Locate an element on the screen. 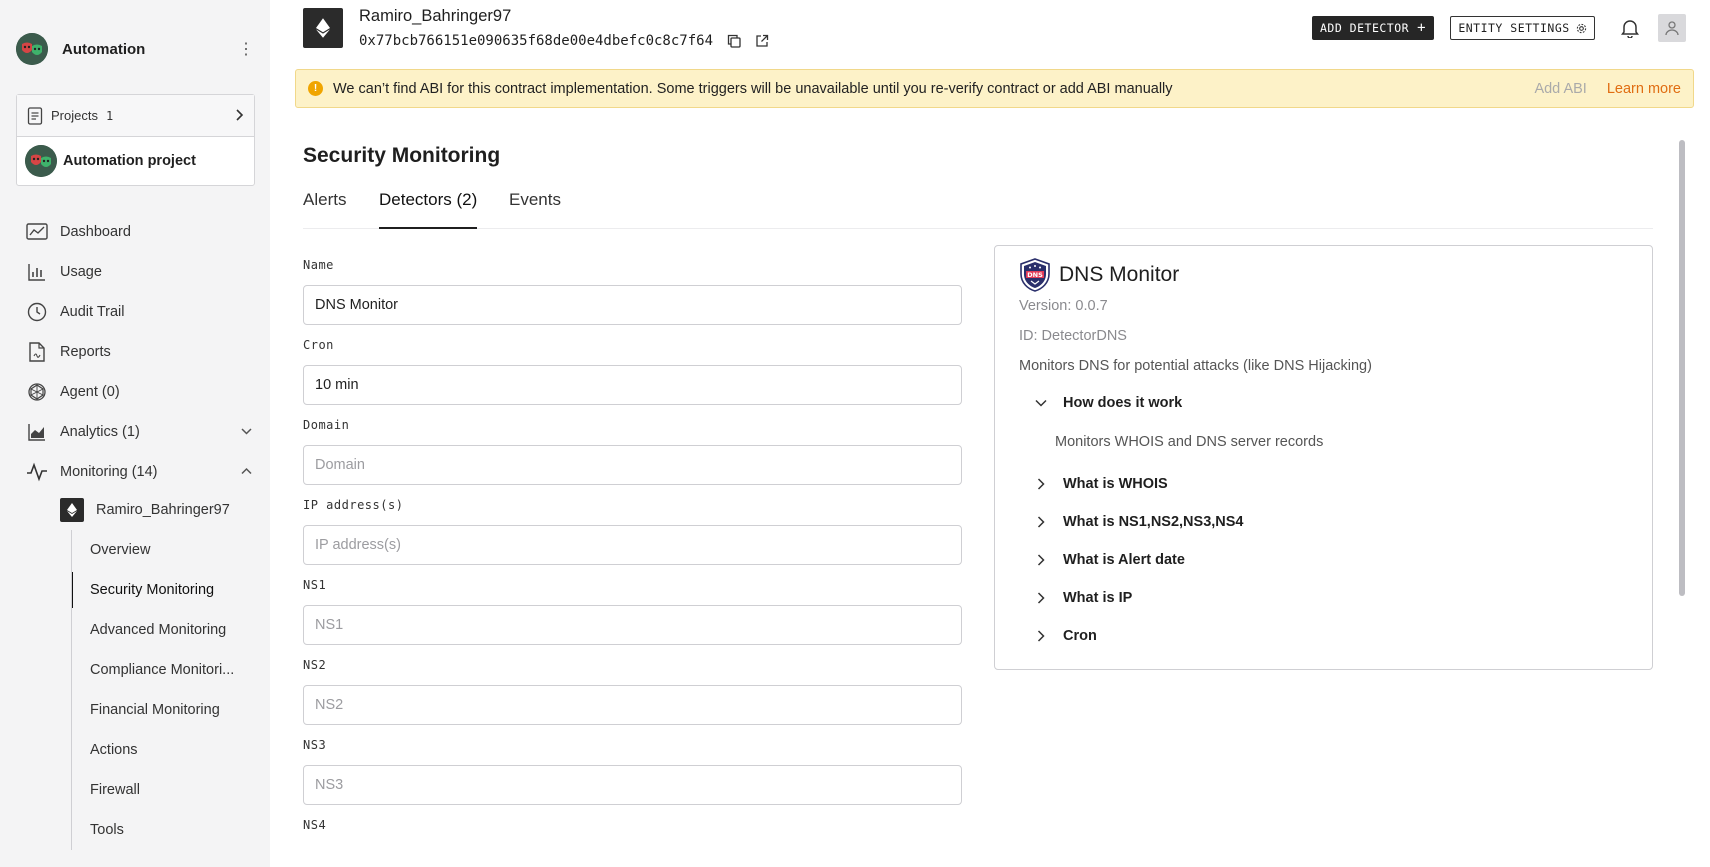 Image resolution: width=1710 pixels, height=867 pixels. accordion-body: Monitors WHOIS and DNS server records is located at coordinates (1189, 442).